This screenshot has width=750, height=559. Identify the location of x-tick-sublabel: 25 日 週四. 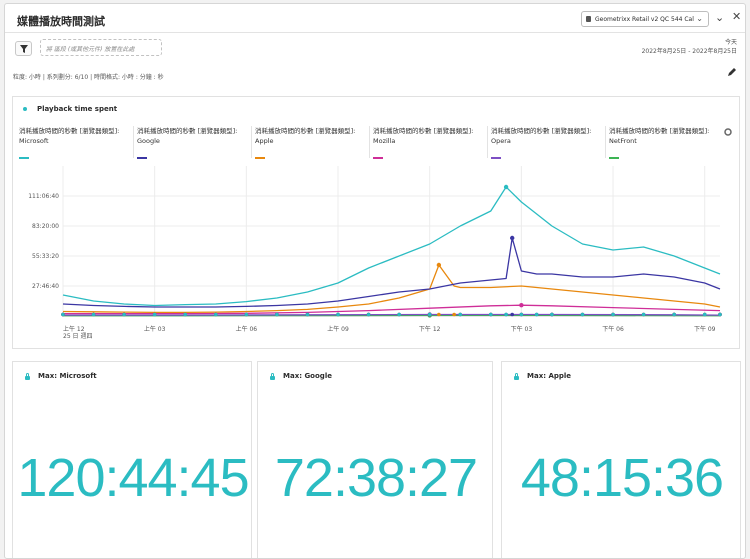
(77, 336).